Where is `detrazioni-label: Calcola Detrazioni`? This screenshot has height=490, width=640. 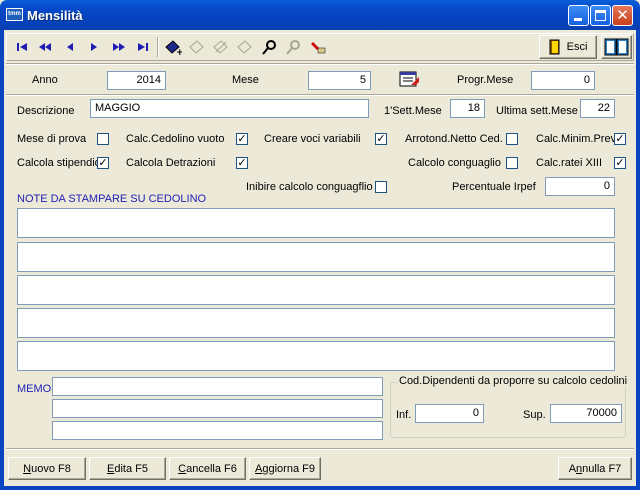 detrazioni-label: Calcola Detrazioni is located at coordinates (171, 163).